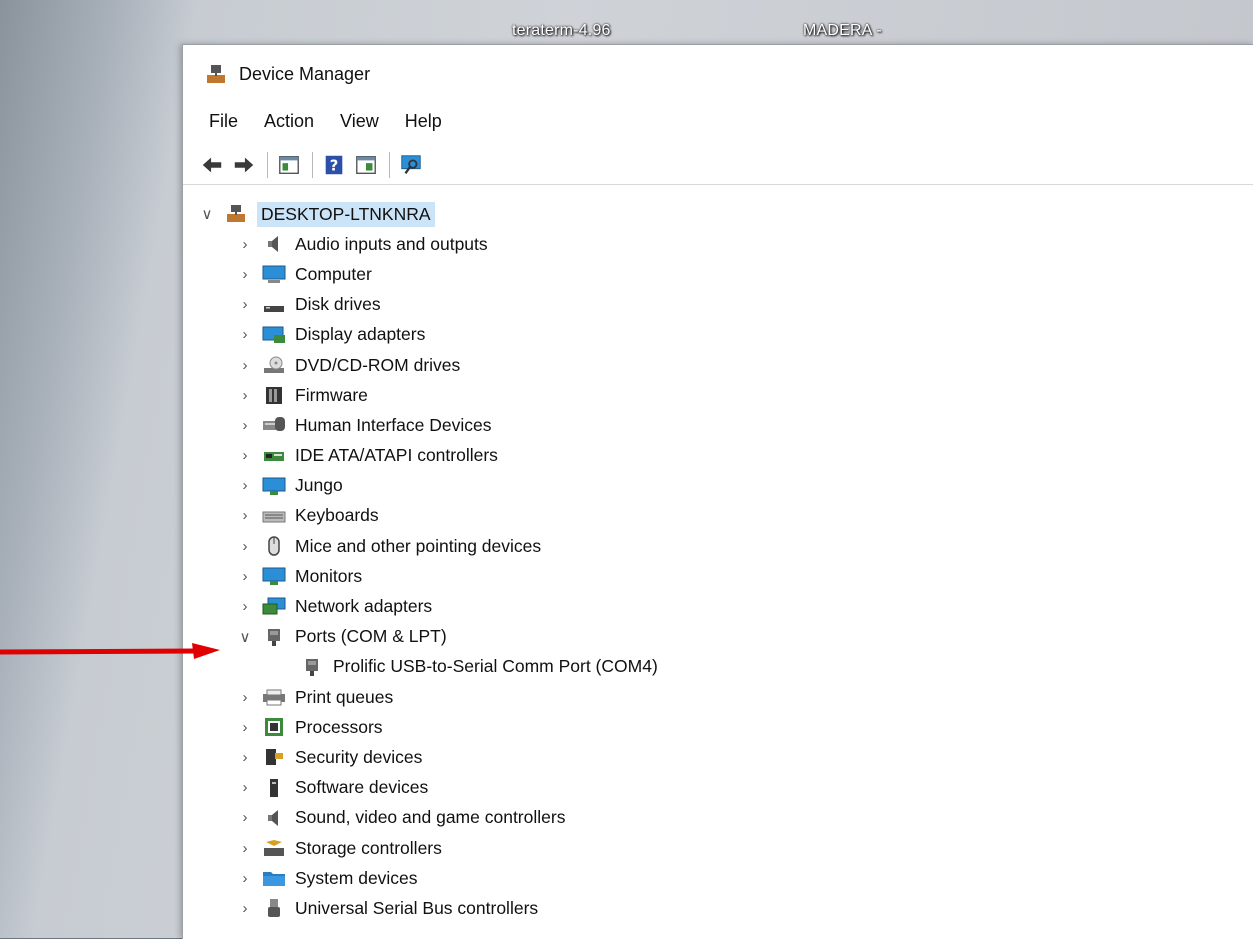  I want to click on console-tree-icon, so click(289, 164).